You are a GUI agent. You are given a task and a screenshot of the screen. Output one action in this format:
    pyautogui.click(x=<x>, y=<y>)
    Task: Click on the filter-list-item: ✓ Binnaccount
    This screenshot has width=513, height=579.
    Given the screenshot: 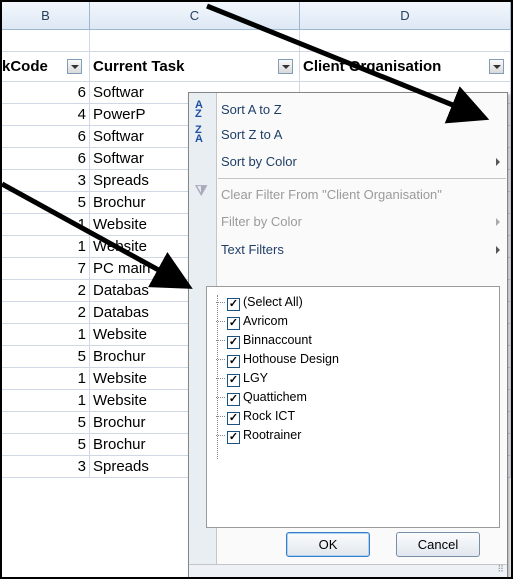 What is the action you would take?
    pyautogui.click(x=264, y=340)
    